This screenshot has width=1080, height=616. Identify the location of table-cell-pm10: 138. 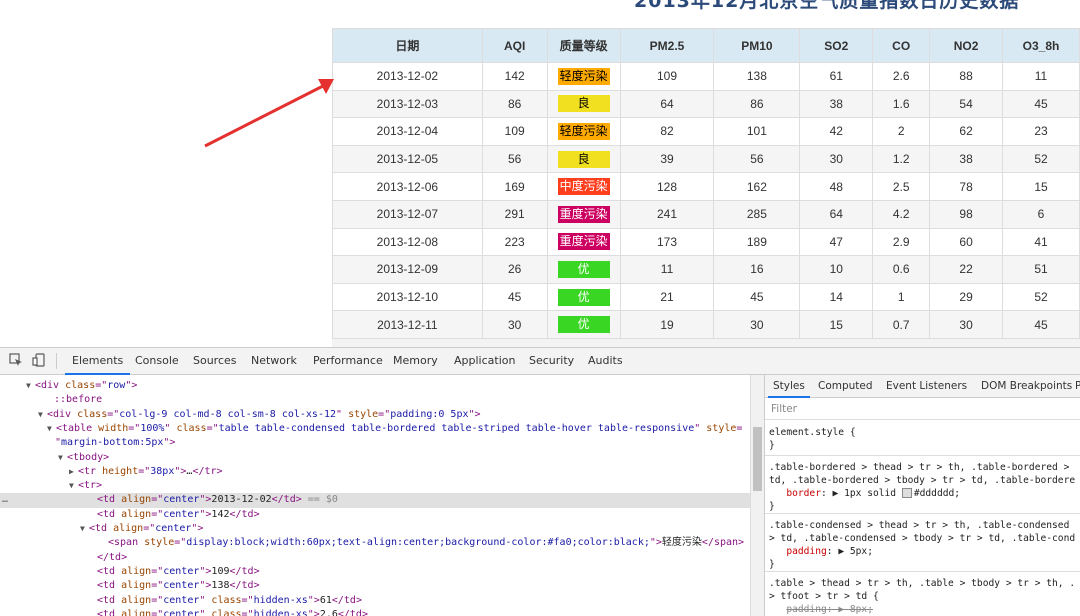
(757, 76).